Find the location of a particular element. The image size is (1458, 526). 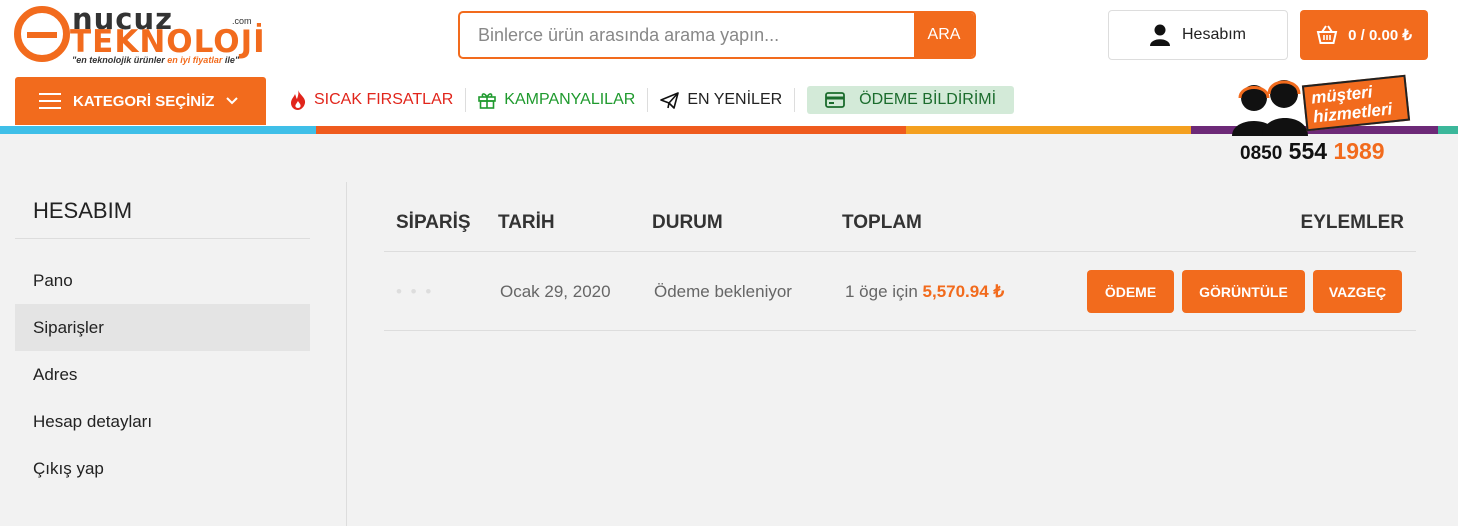

slogan-text-end: ile" is located at coordinates (231, 60).